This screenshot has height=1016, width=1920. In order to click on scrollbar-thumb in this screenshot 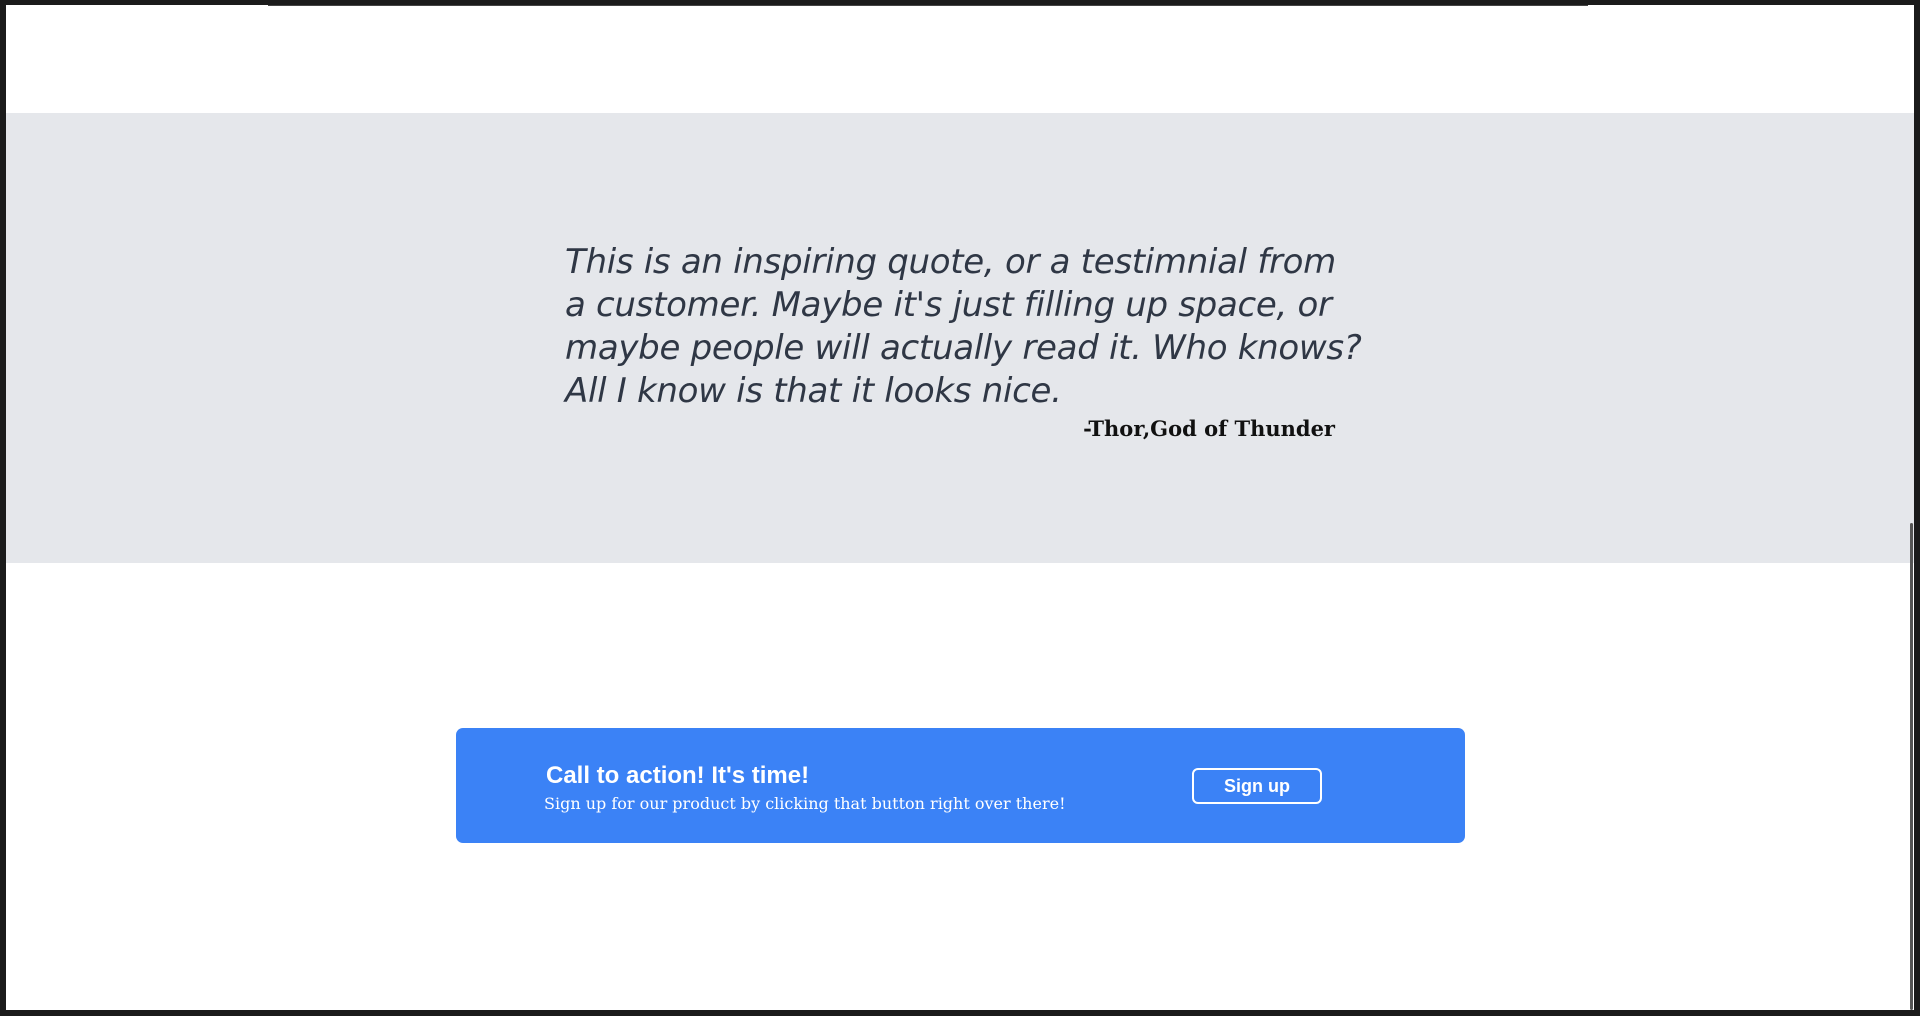, I will do `click(1911, 766)`.